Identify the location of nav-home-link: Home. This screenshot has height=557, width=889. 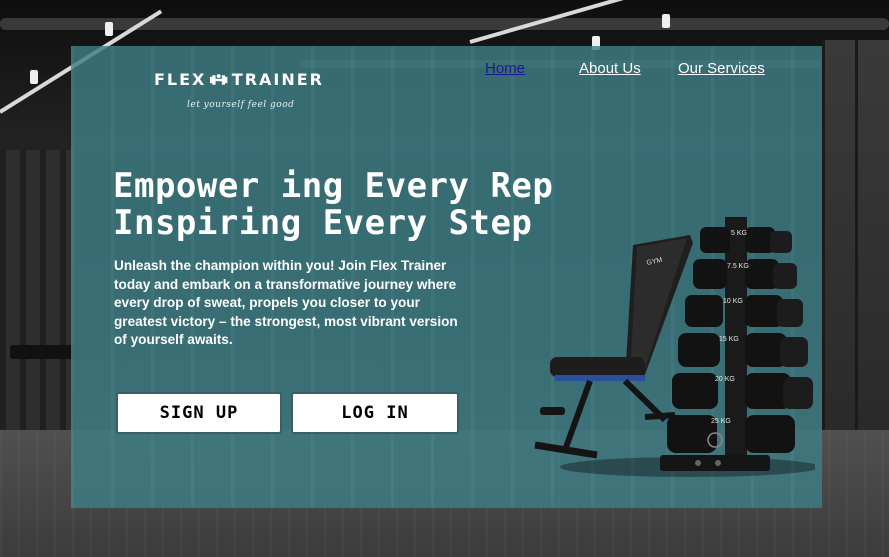
(515, 68).